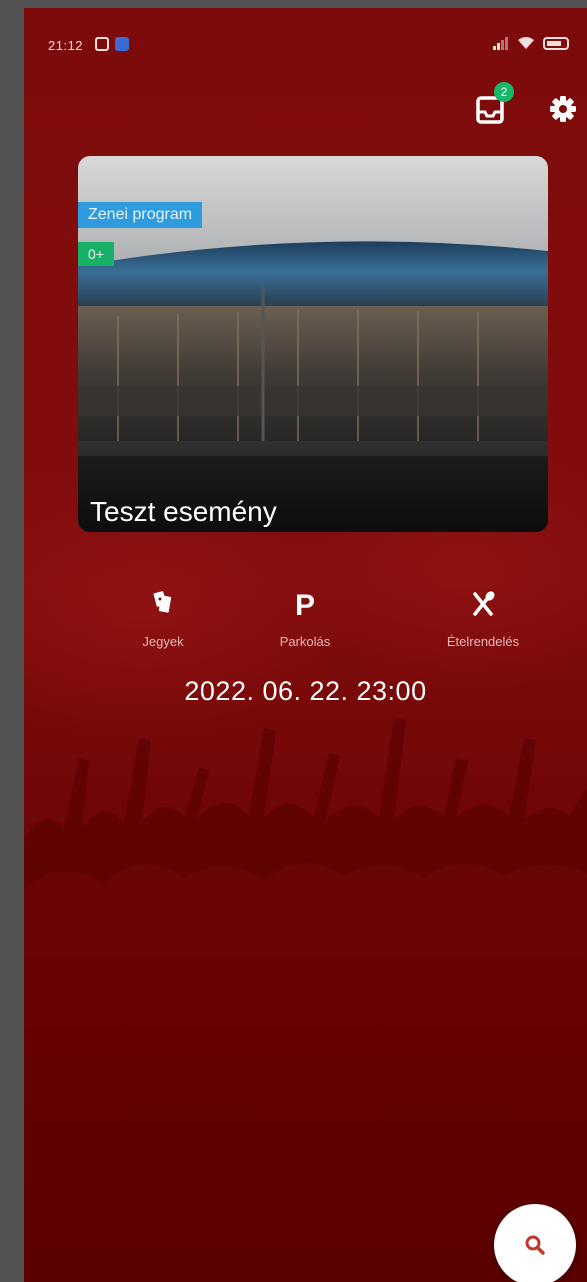 This screenshot has width=587, height=1282. What do you see at coordinates (12, 641) in the screenshot?
I see `device-frame-left` at bounding box center [12, 641].